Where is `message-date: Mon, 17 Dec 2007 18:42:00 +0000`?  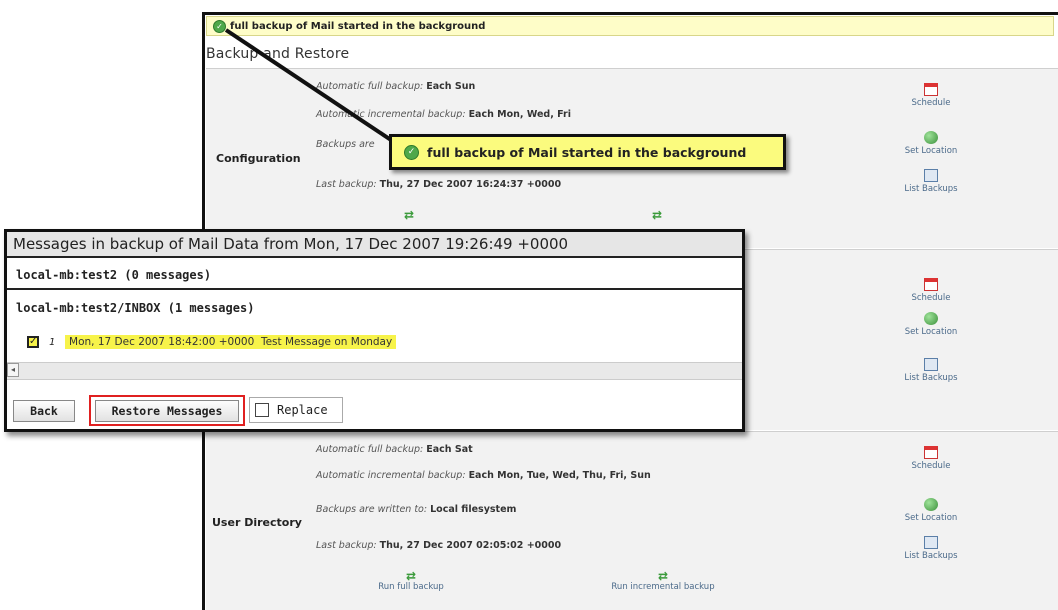 message-date: Mon, 17 Dec 2007 18:42:00 +0000 is located at coordinates (162, 342).